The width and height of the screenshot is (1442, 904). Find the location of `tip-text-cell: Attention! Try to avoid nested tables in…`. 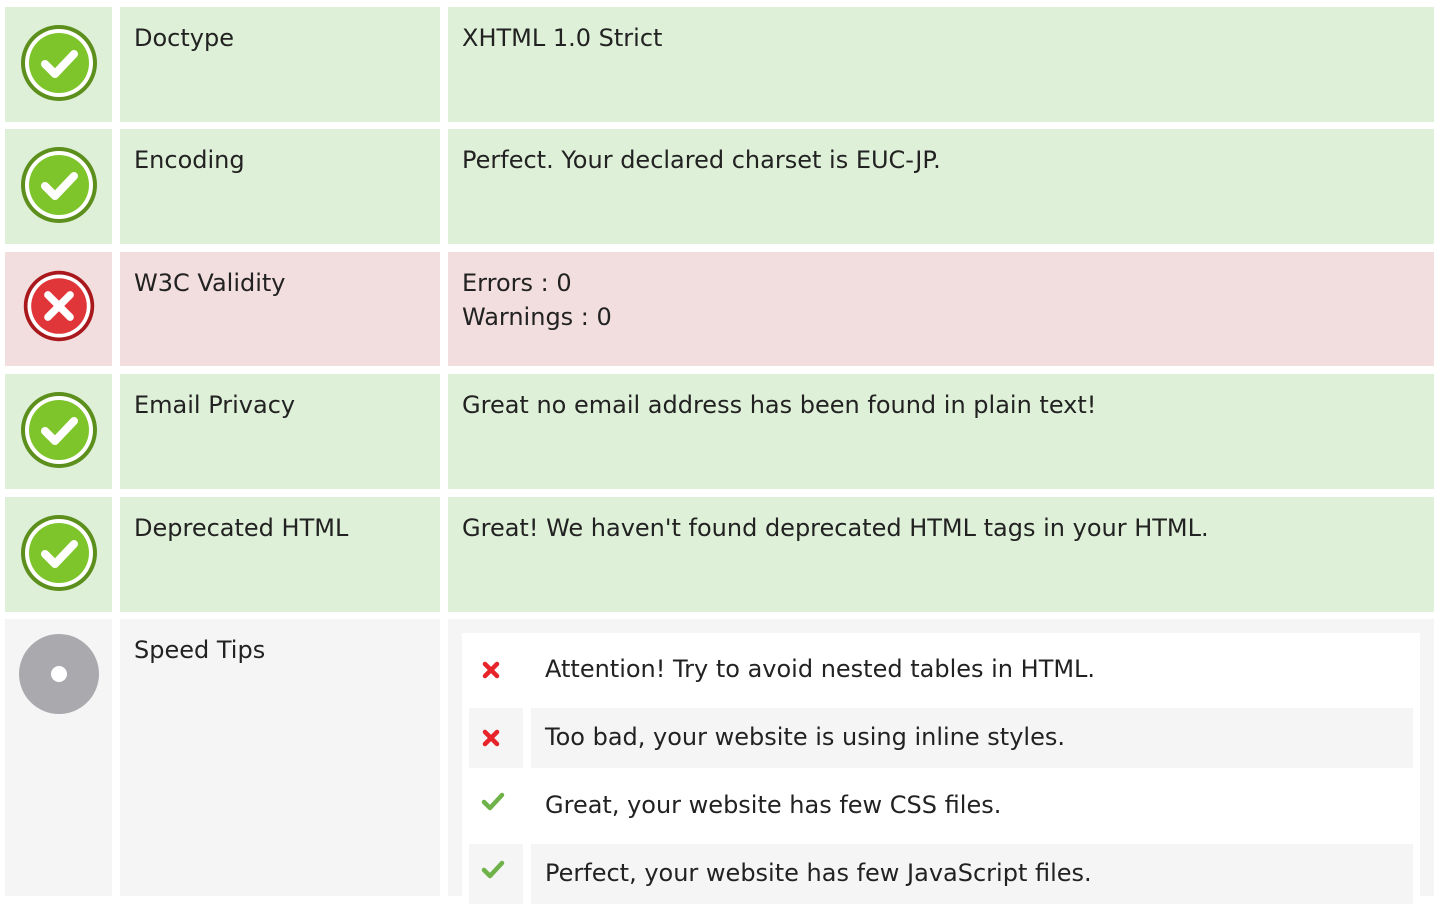

tip-text-cell: Attention! Try to avoid nested tables in… is located at coordinates (972, 670).